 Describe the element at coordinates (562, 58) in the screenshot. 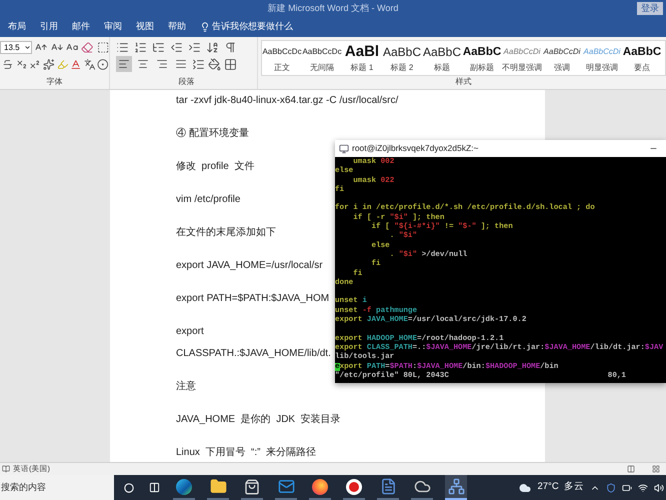

I see `style-item: AaBbCcDi 强调` at that location.